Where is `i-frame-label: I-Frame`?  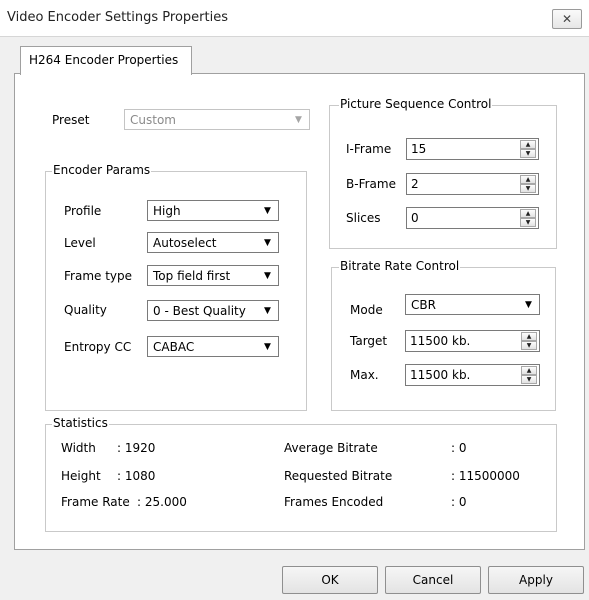 i-frame-label: I-Frame is located at coordinates (369, 149).